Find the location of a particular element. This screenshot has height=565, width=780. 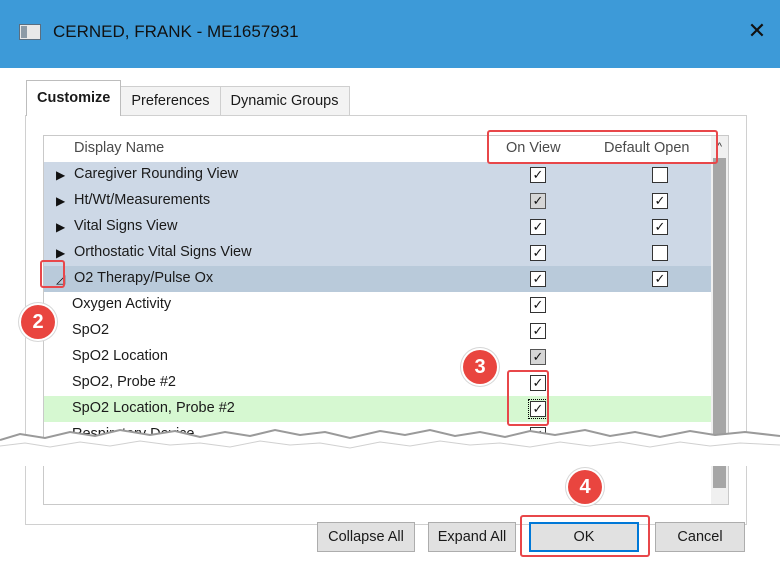

close-button: ✕ is located at coordinates (757, 31).